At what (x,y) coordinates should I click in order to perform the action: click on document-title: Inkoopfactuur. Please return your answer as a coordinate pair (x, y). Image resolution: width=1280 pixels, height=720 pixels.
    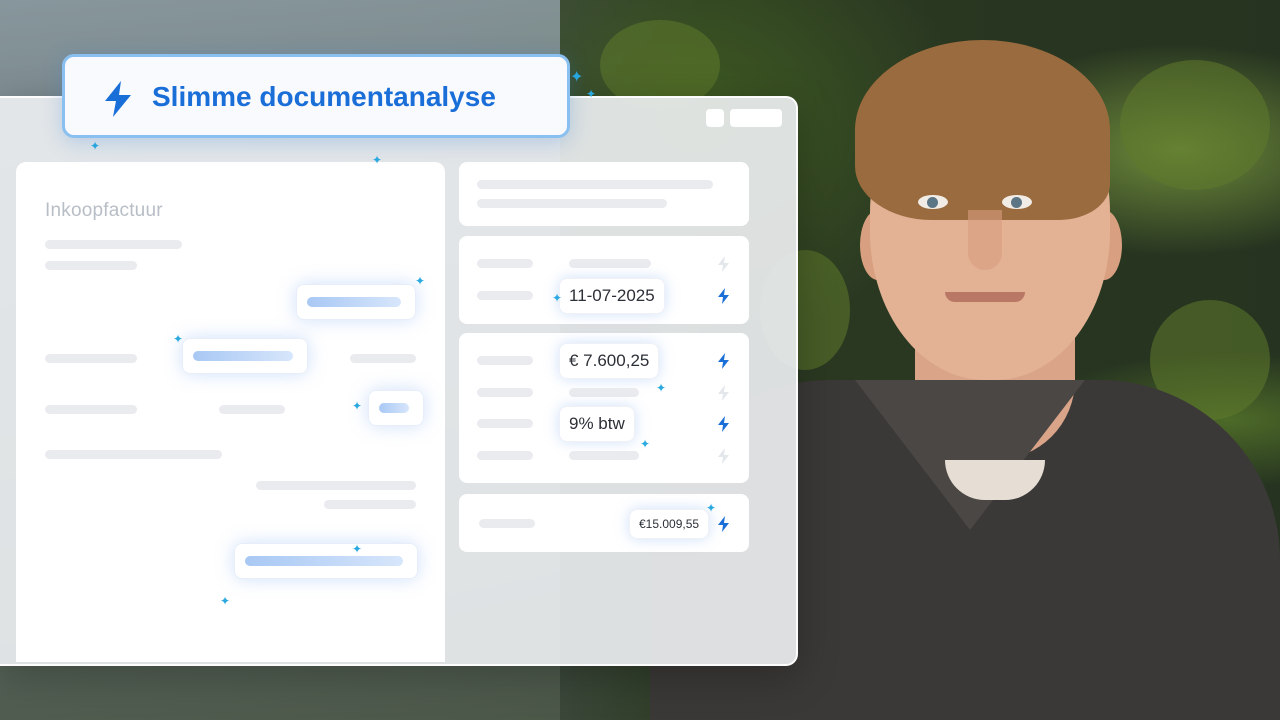
    Looking at the image, I should click on (104, 210).